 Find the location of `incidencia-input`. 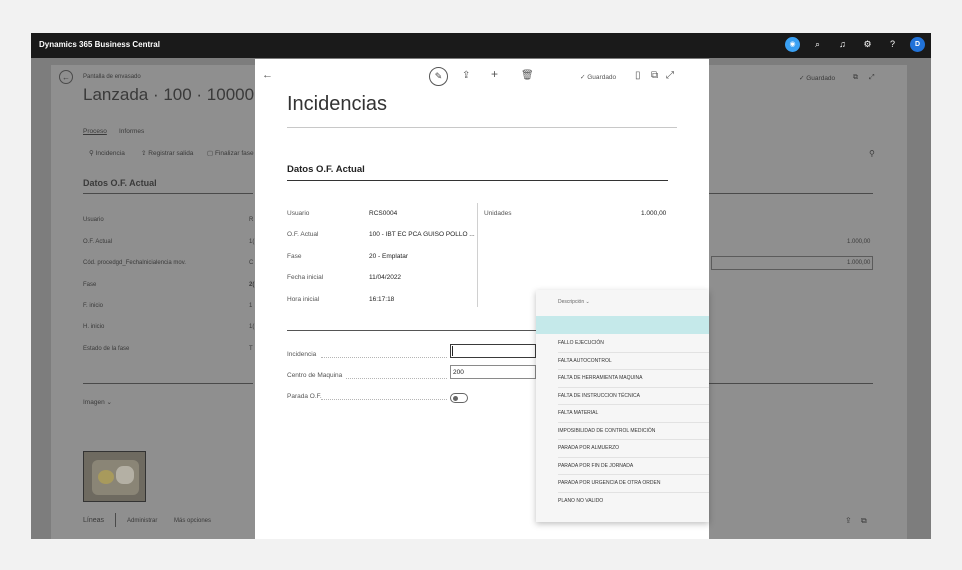

incidencia-input is located at coordinates (493, 351).